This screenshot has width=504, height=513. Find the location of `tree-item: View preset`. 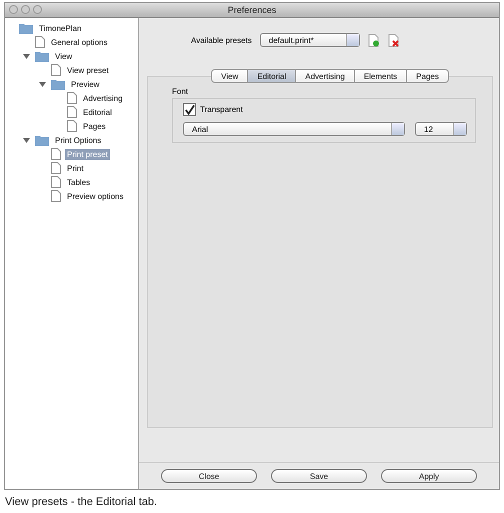

tree-item: View preset is located at coordinates (88, 70).